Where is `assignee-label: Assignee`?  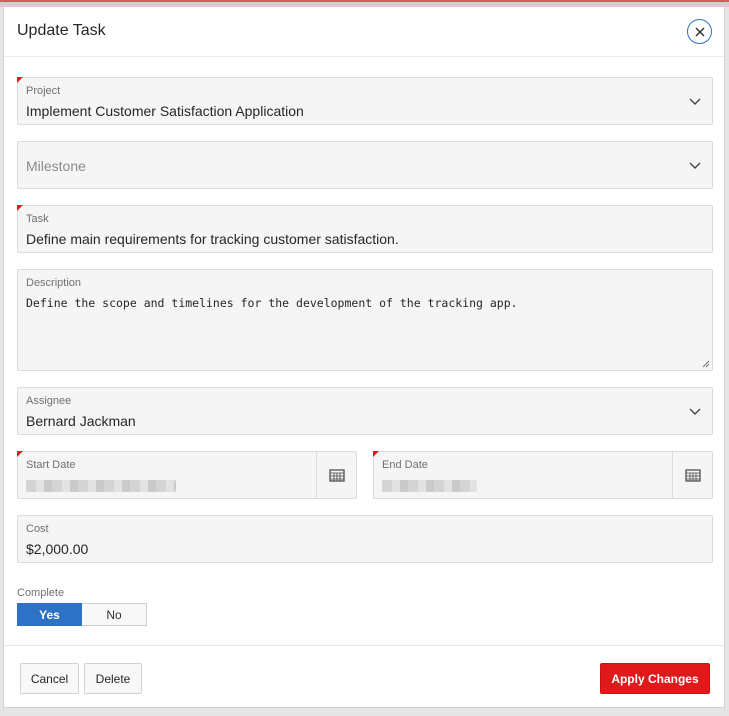 assignee-label: Assignee is located at coordinates (49, 401).